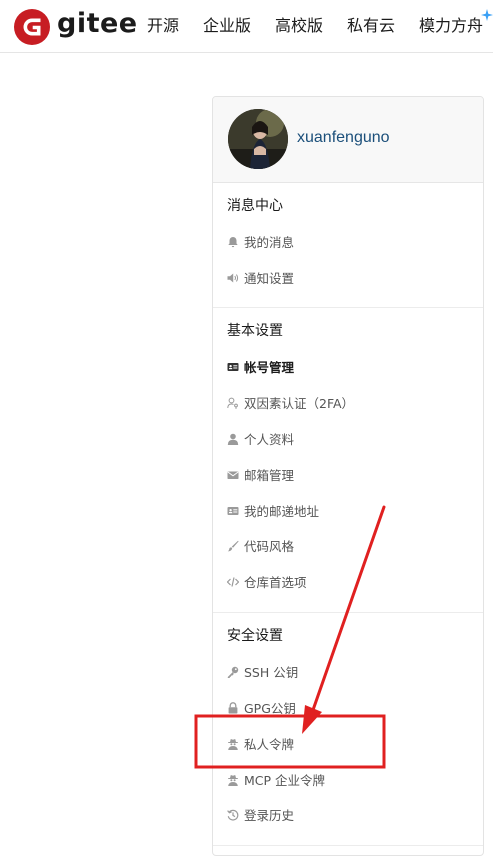 The width and height of the screenshot is (493, 856). I want to click on menu-item-gpg-keys: GPG公钥, so click(347, 709).